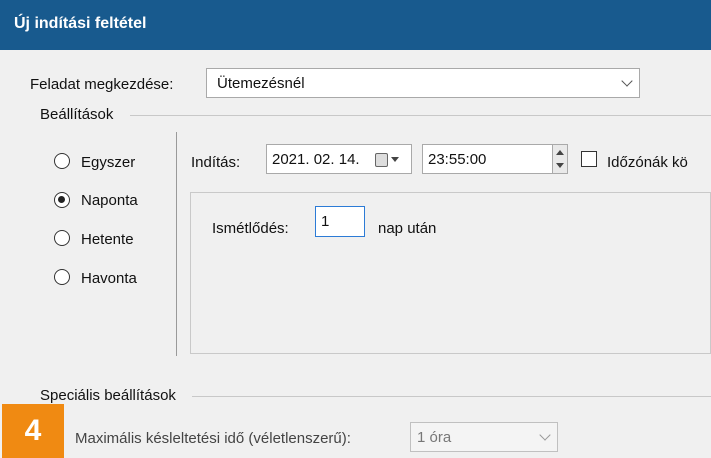  I want to click on repeat-value: 1, so click(325, 221).